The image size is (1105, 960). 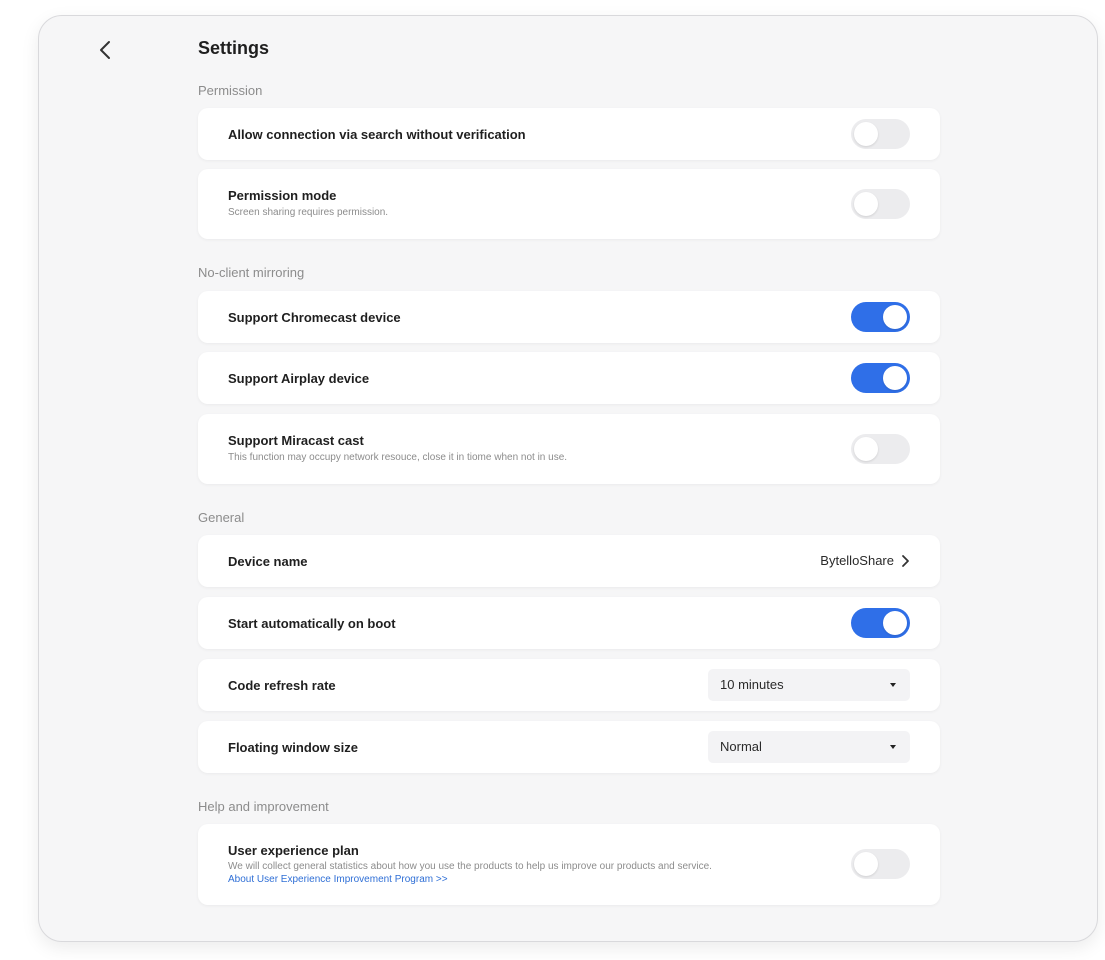 I want to click on setting-label: Support Miracast cast, so click(x=296, y=440).